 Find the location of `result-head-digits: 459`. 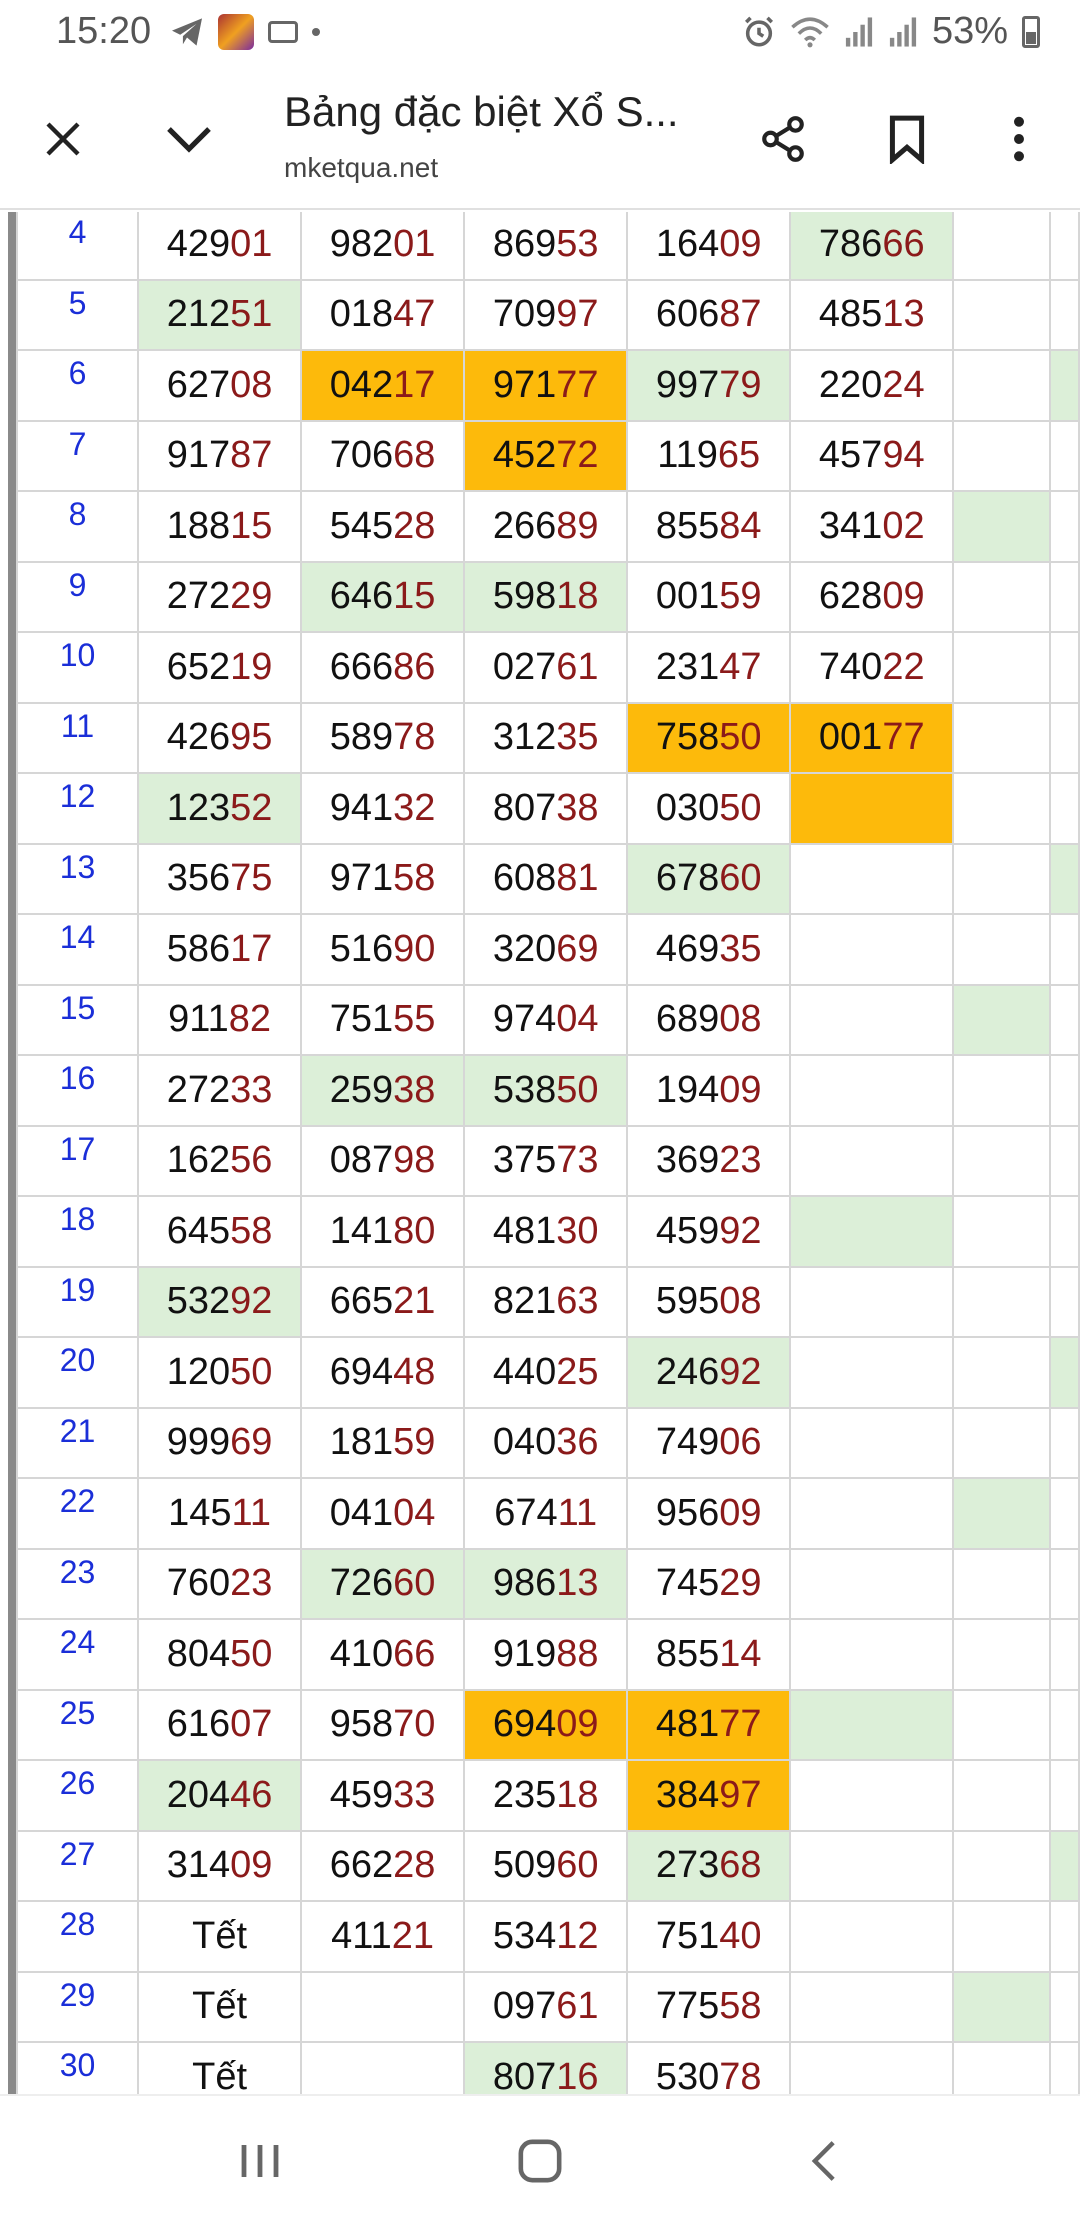

result-head-digits: 459 is located at coordinates (687, 1230).